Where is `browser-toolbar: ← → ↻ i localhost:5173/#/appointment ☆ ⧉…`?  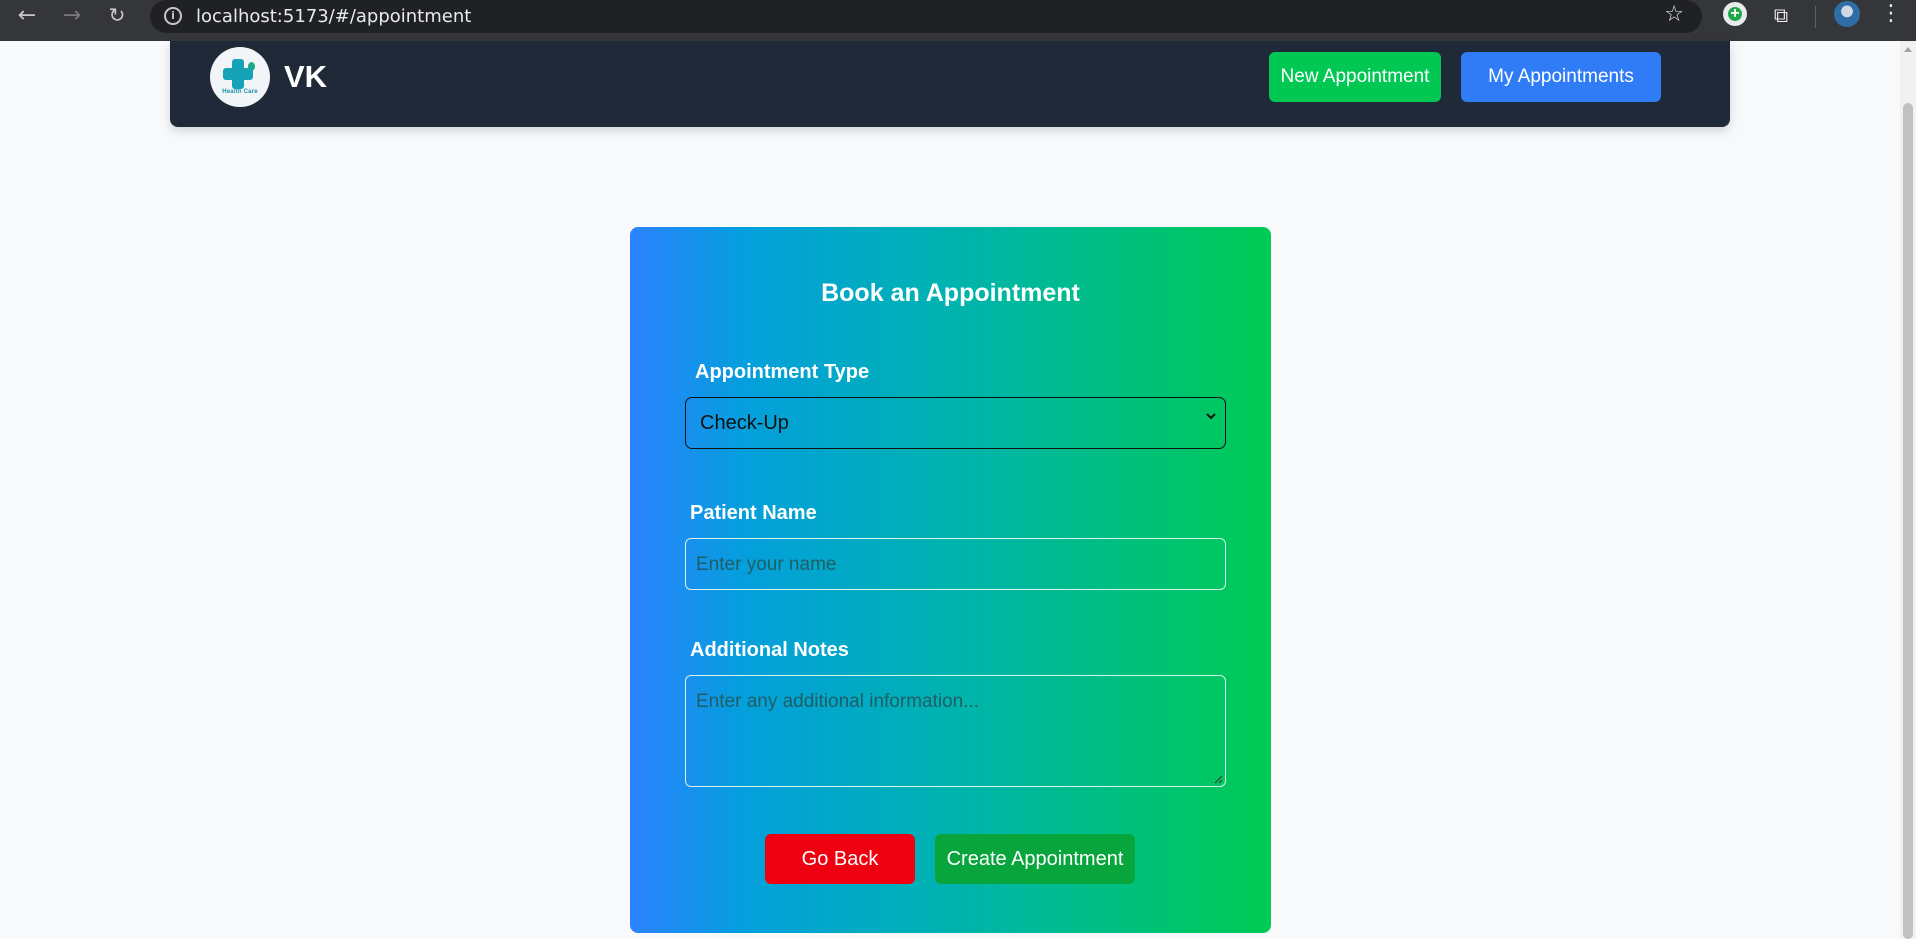
browser-toolbar: ← → ↻ i localhost:5173/#/appointment ☆ ⧉… is located at coordinates (958, 20).